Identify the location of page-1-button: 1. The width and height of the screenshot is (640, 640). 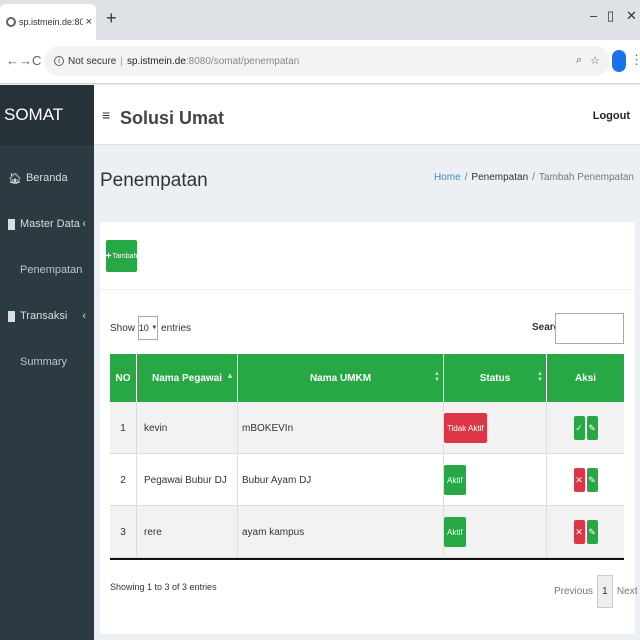
(604, 591).